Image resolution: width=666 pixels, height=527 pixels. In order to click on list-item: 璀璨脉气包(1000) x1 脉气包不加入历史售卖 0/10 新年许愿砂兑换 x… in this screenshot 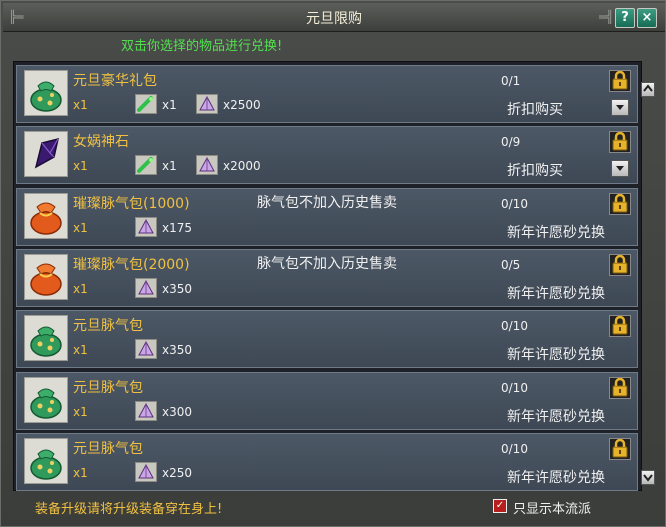, I will do `click(327, 216)`.